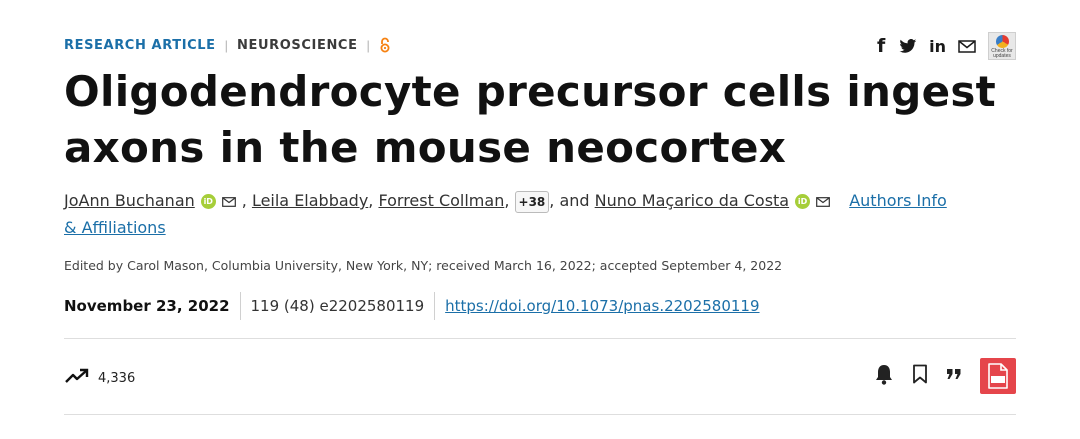 This screenshot has height=439, width=1080. What do you see at coordinates (140, 45) in the screenshot?
I see `article-type: RESEARCH ARTICLE` at bounding box center [140, 45].